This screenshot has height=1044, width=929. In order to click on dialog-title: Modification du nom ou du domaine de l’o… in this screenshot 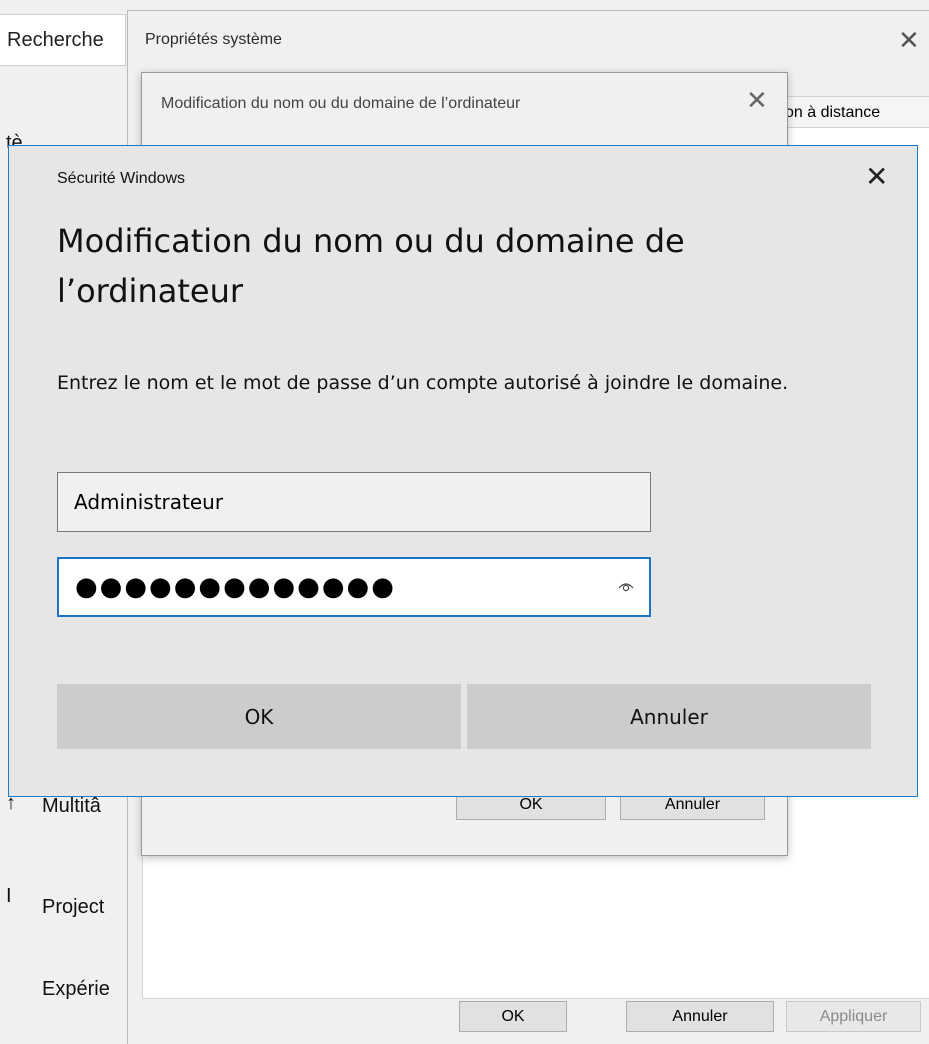, I will do `click(341, 103)`.